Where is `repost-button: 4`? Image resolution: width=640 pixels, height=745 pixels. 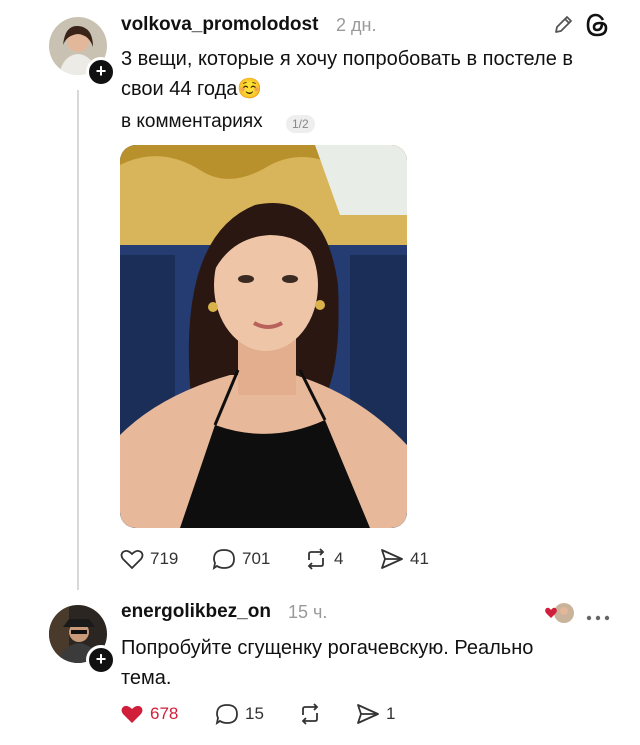 repost-button: 4 is located at coordinates (323, 559).